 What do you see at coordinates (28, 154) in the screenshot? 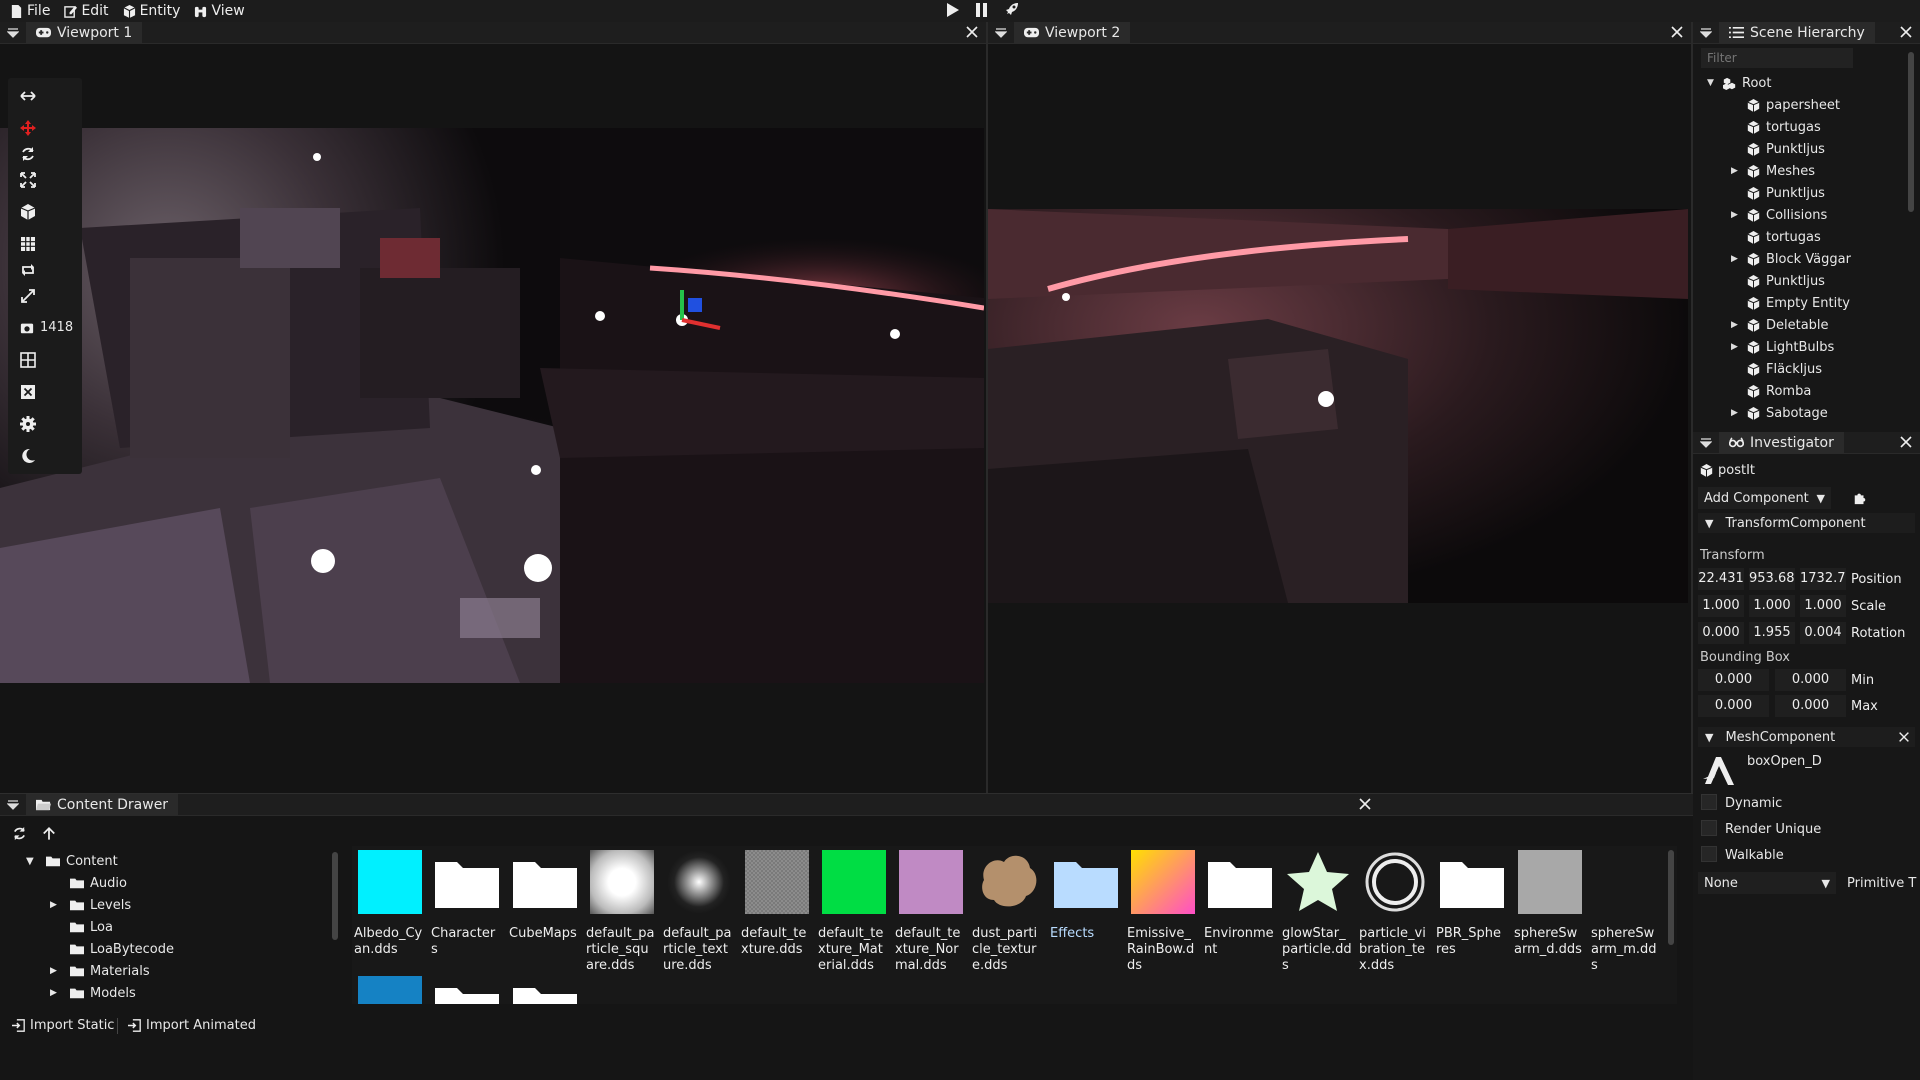
I see `rotate-icon` at bounding box center [28, 154].